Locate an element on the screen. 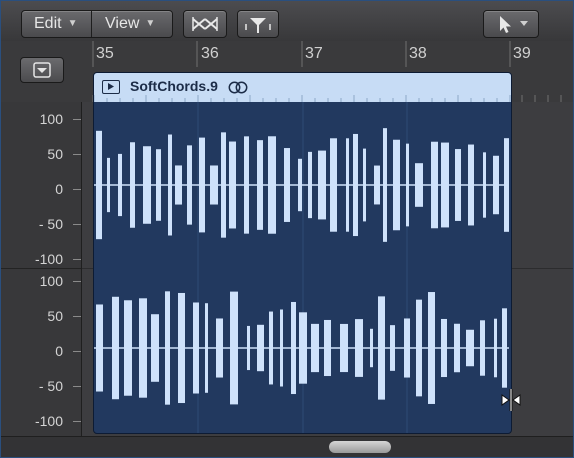 The image size is (574, 458). crossfade-icon is located at coordinates (205, 24).